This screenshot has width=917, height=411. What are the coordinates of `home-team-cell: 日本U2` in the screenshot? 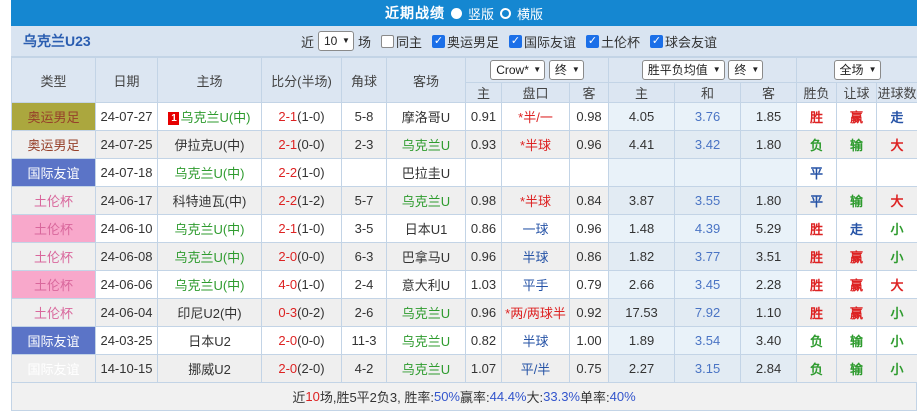 It's located at (210, 341).